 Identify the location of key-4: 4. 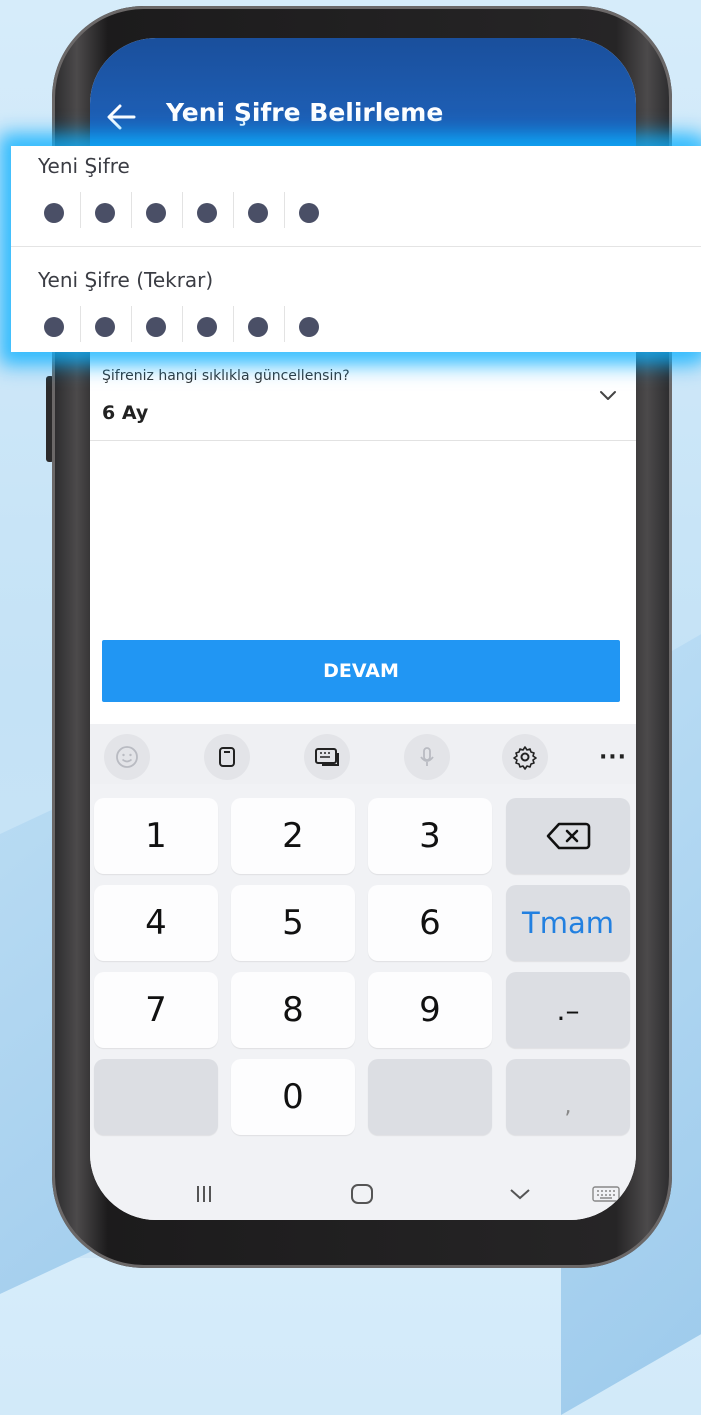
(156, 923).